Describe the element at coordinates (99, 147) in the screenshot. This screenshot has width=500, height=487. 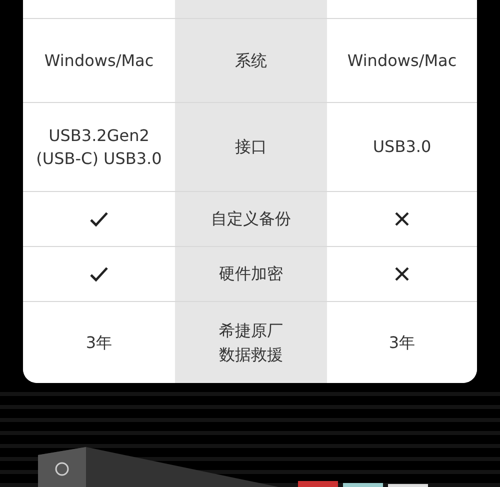
I see `table-cell-text: USB3.2Gen2 (USB-C) USB3.0` at that location.